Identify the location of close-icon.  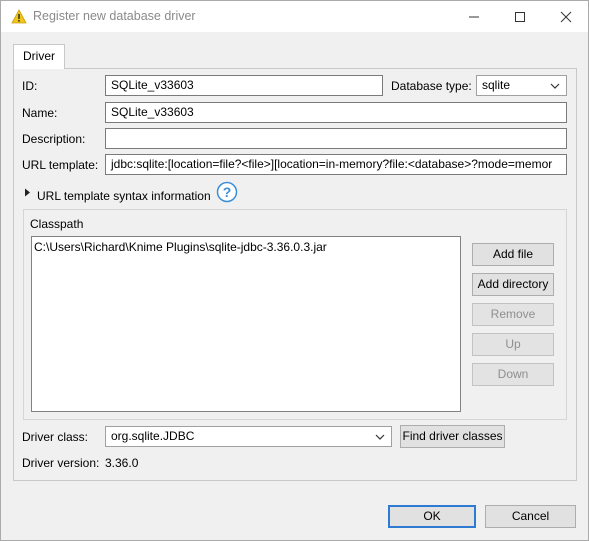
(566, 17).